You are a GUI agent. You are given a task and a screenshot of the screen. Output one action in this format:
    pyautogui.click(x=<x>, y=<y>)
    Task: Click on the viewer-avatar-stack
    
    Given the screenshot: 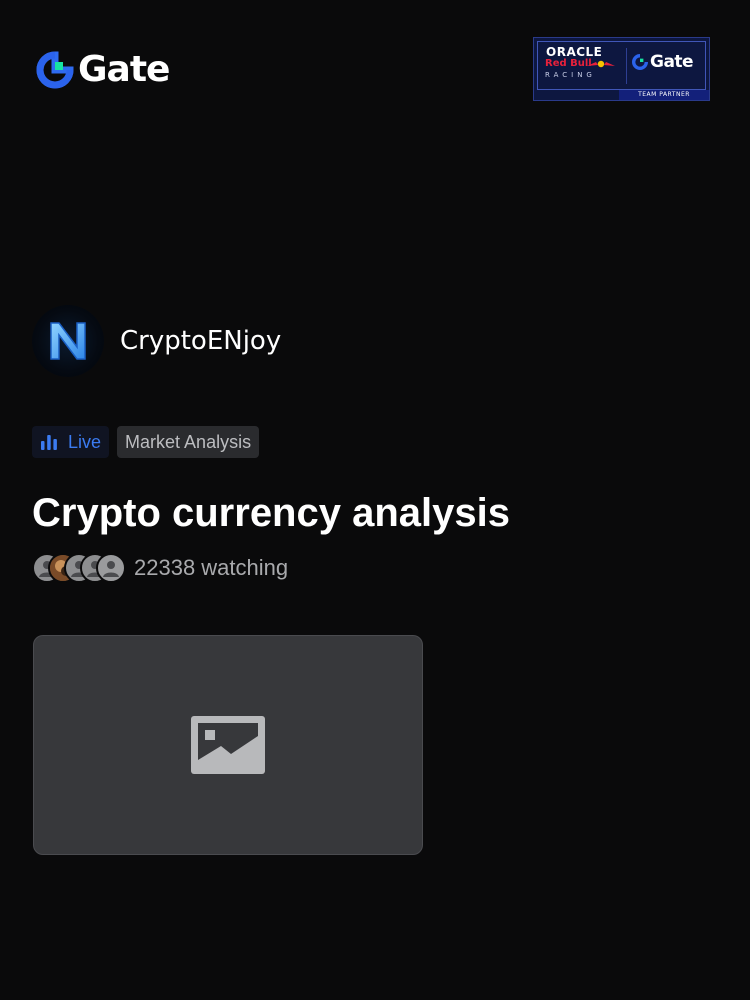 What is the action you would take?
    pyautogui.click(x=79, y=568)
    